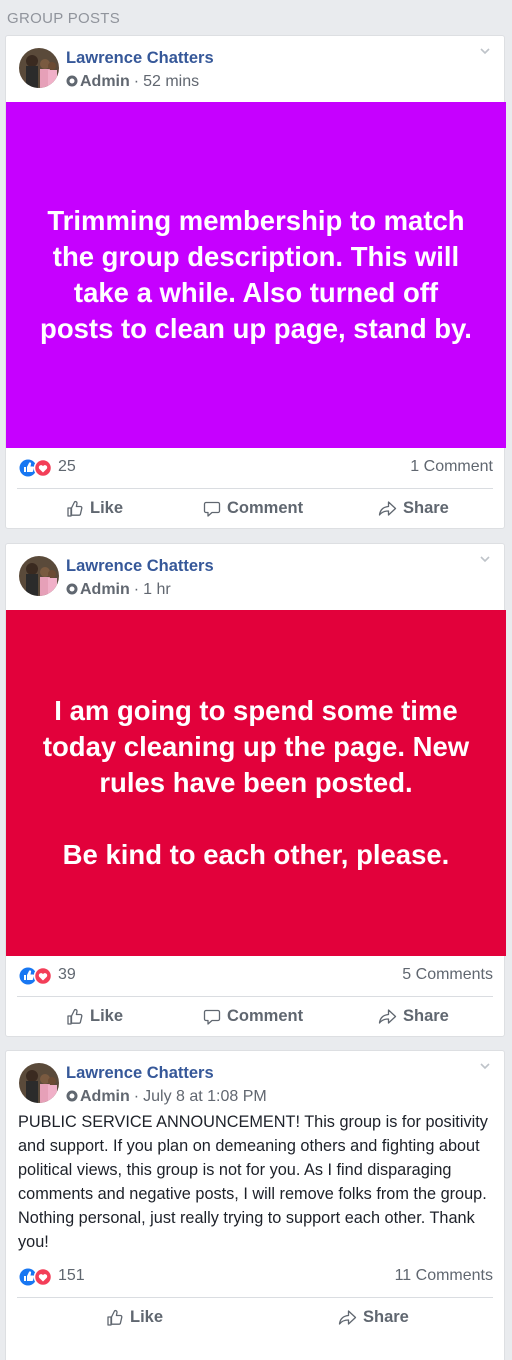 The width and height of the screenshot is (512, 1360). What do you see at coordinates (205, 1096) in the screenshot?
I see `post-time: July 8 at 1:08 PM` at bounding box center [205, 1096].